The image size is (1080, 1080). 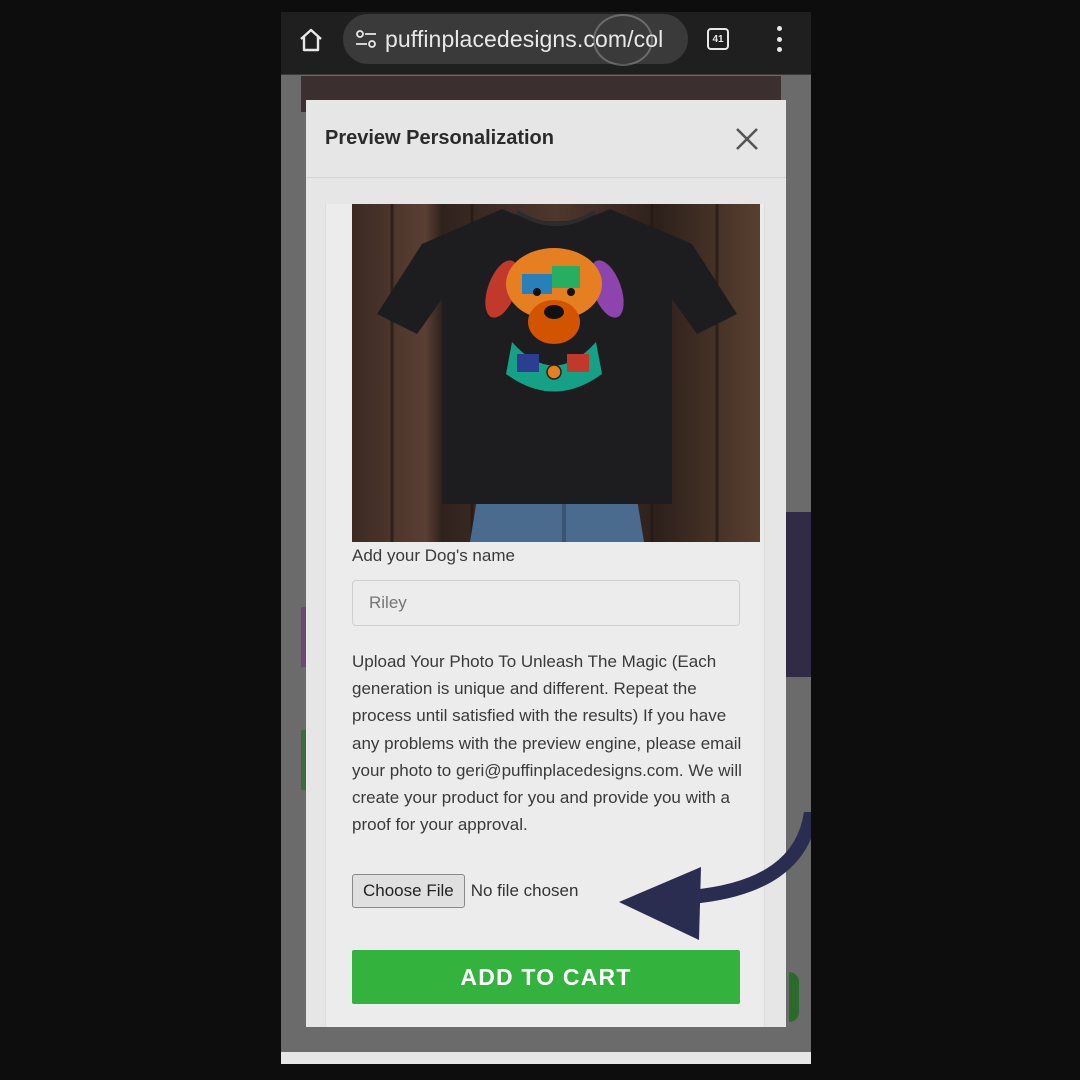 I want to click on modal-header: Preview Personalization, so click(x=546, y=139).